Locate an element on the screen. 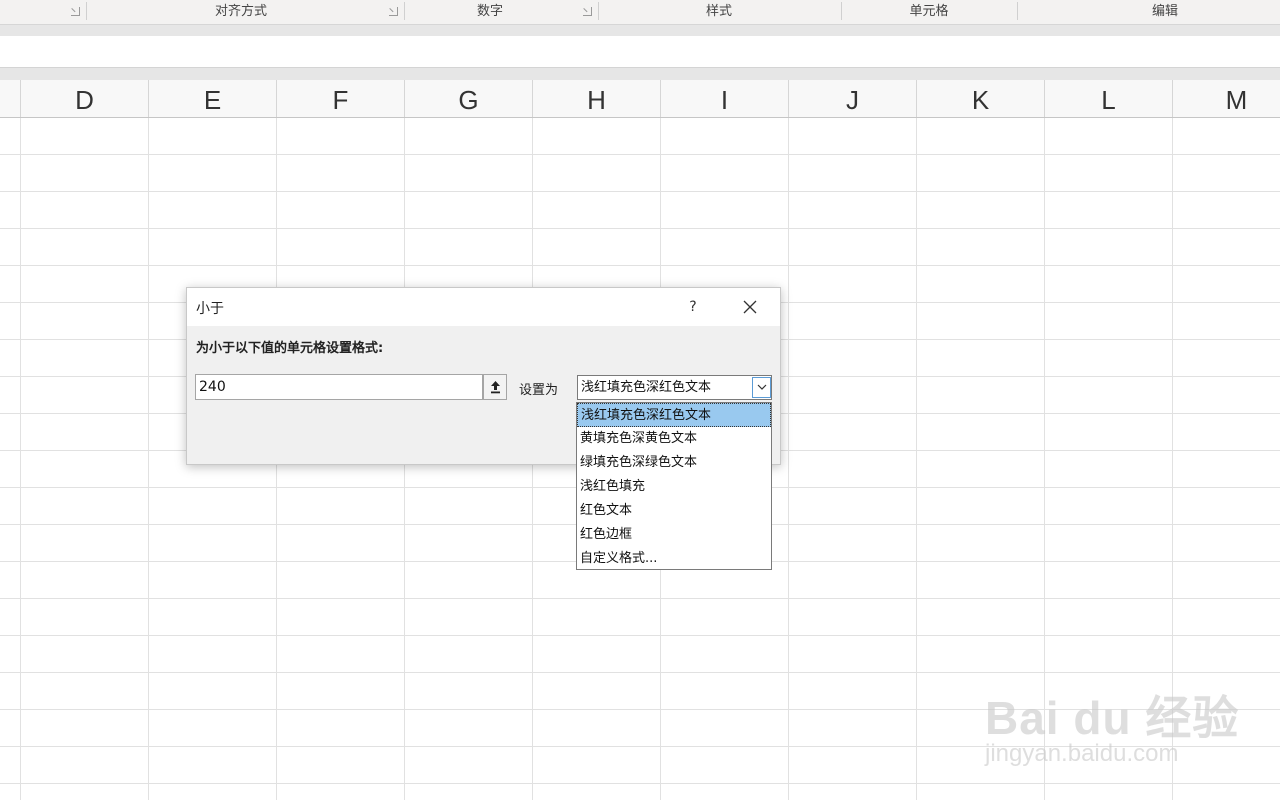 This screenshot has width=1280, height=800. close-icon is located at coordinates (750, 307).